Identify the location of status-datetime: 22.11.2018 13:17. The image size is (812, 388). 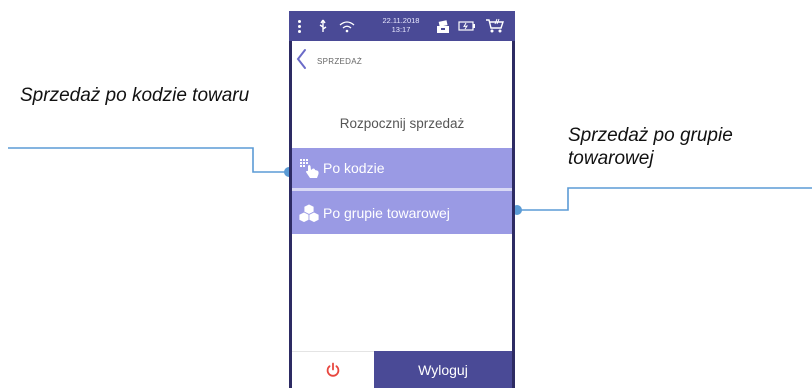
(401, 25).